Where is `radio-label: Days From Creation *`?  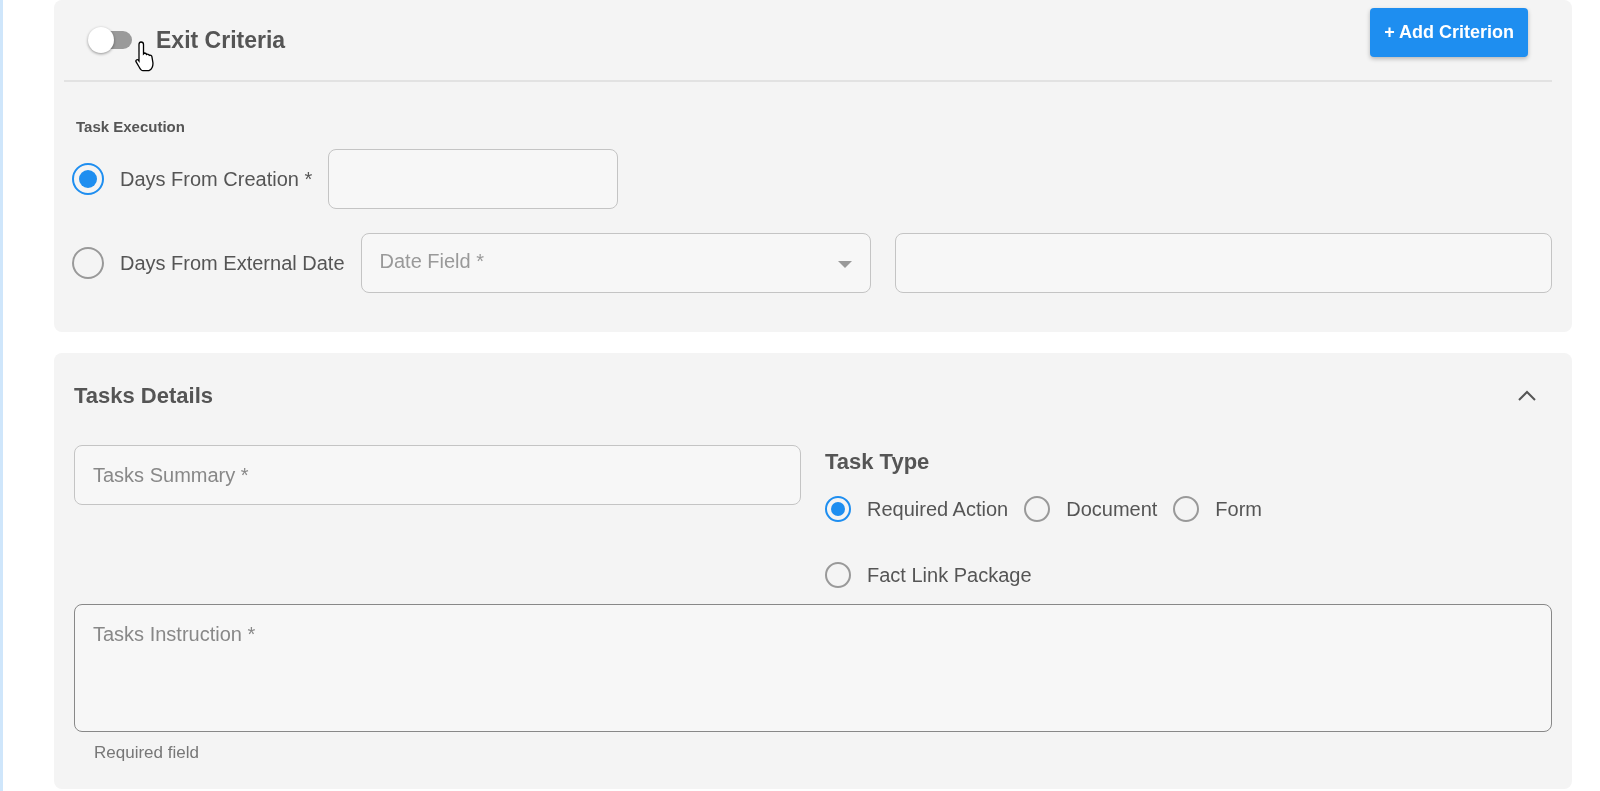 radio-label: Days From Creation * is located at coordinates (216, 179).